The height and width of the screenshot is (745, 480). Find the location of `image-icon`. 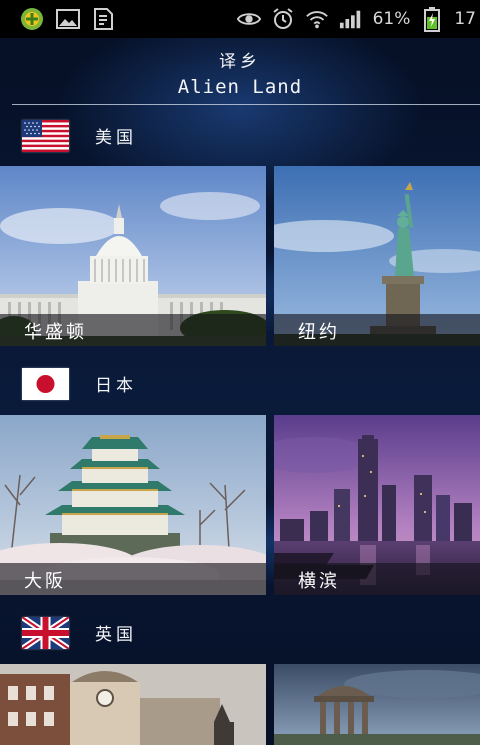

image-icon is located at coordinates (68, 19).